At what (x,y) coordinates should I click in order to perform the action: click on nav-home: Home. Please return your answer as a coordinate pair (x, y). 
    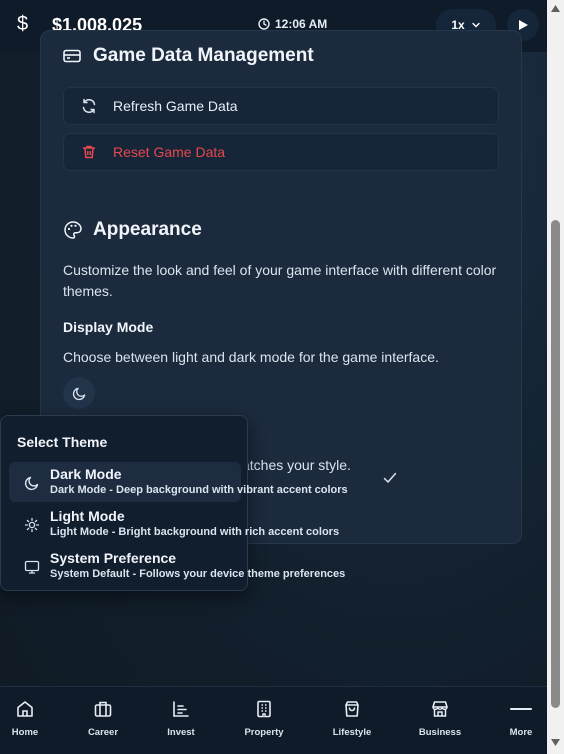
    Looking at the image, I should click on (27, 717).